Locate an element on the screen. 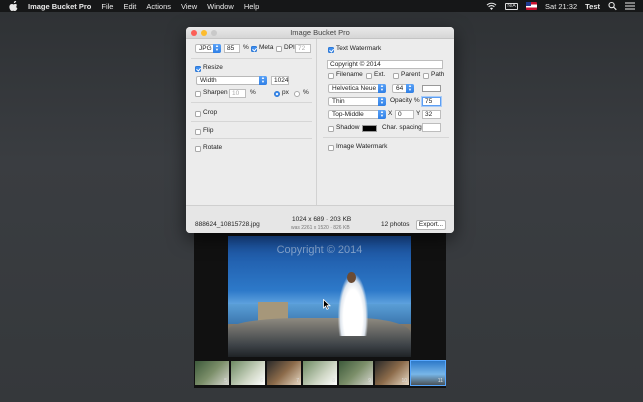 This screenshot has width=643, height=402. crop-checkbox is located at coordinates (198, 114).